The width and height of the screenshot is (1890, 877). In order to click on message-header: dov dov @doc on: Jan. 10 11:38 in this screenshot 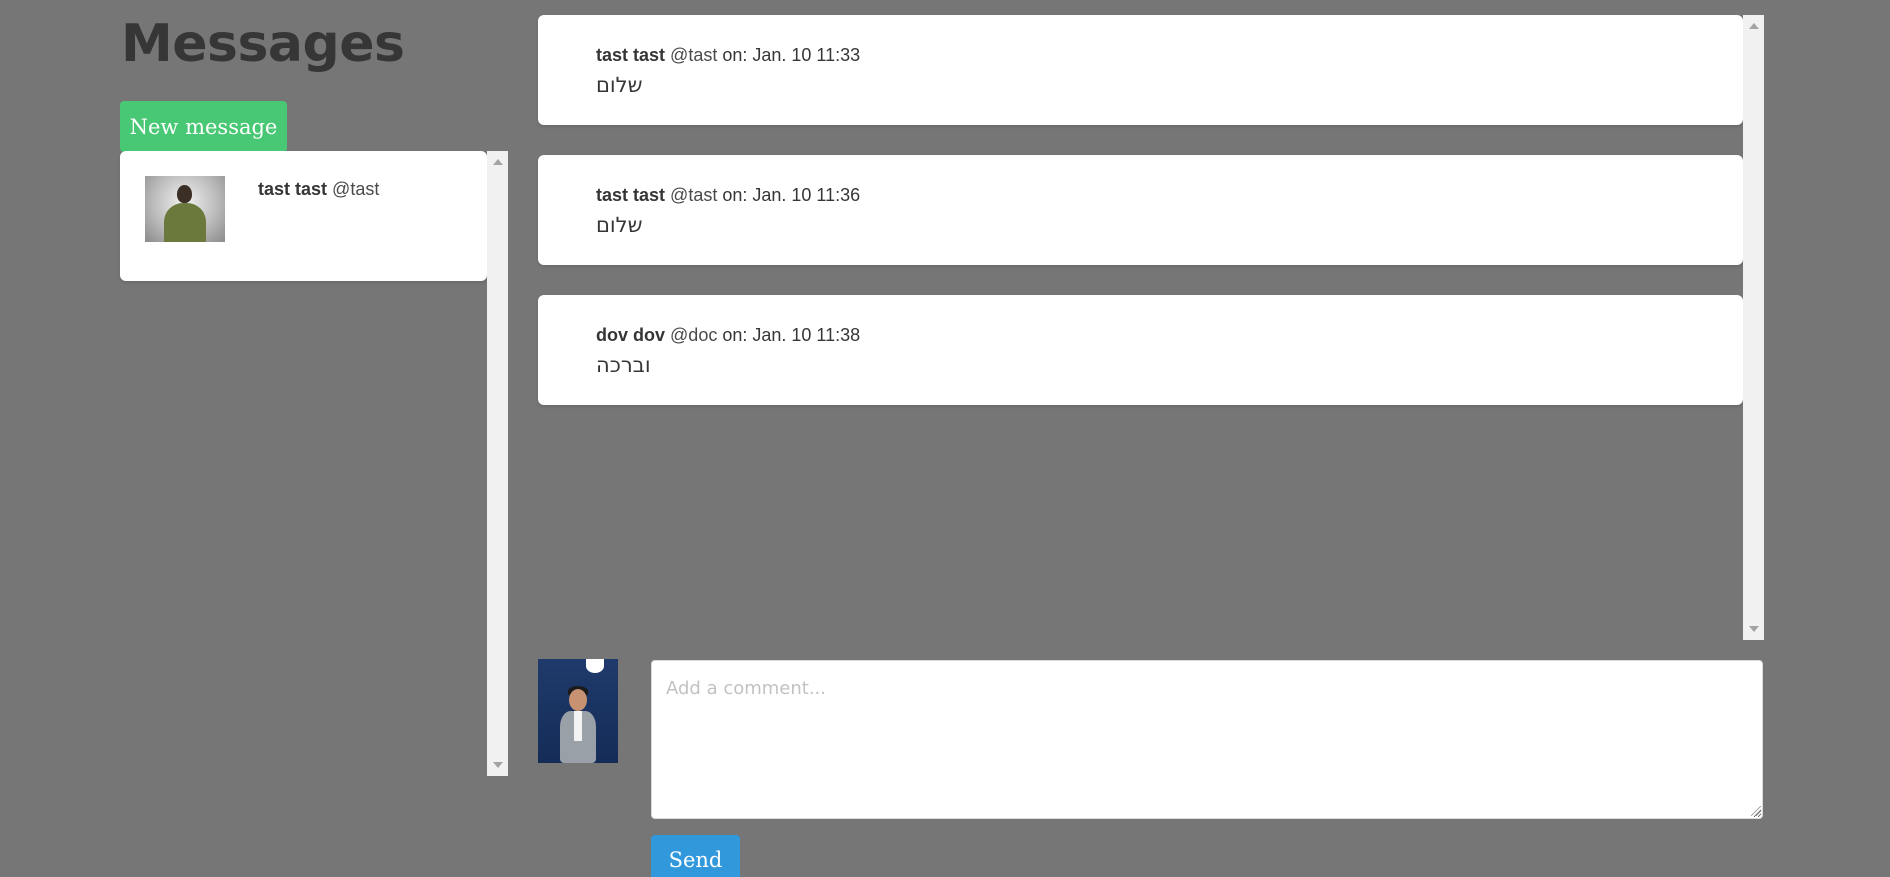, I will do `click(728, 335)`.